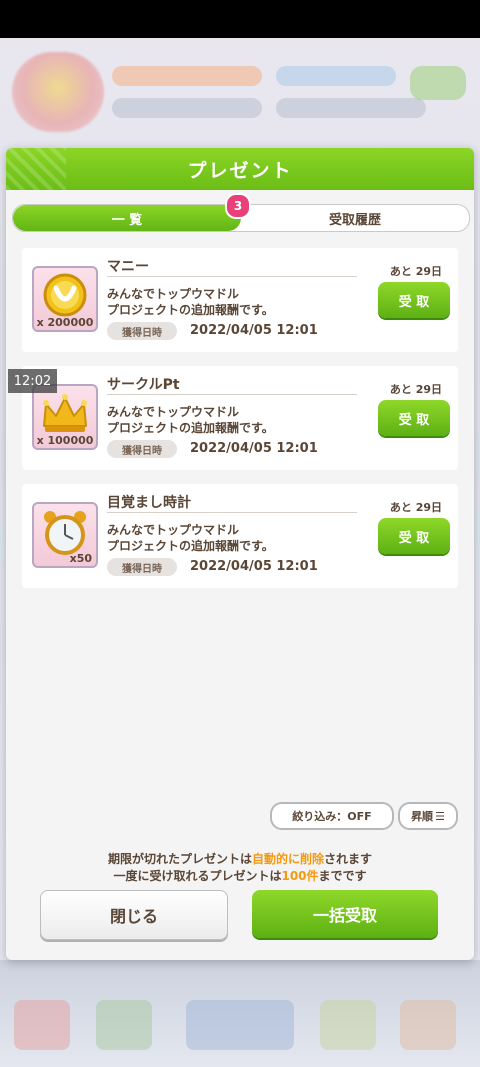 The width and height of the screenshot is (480, 1067). I want to click on info-text: されます, so click(348, 859).